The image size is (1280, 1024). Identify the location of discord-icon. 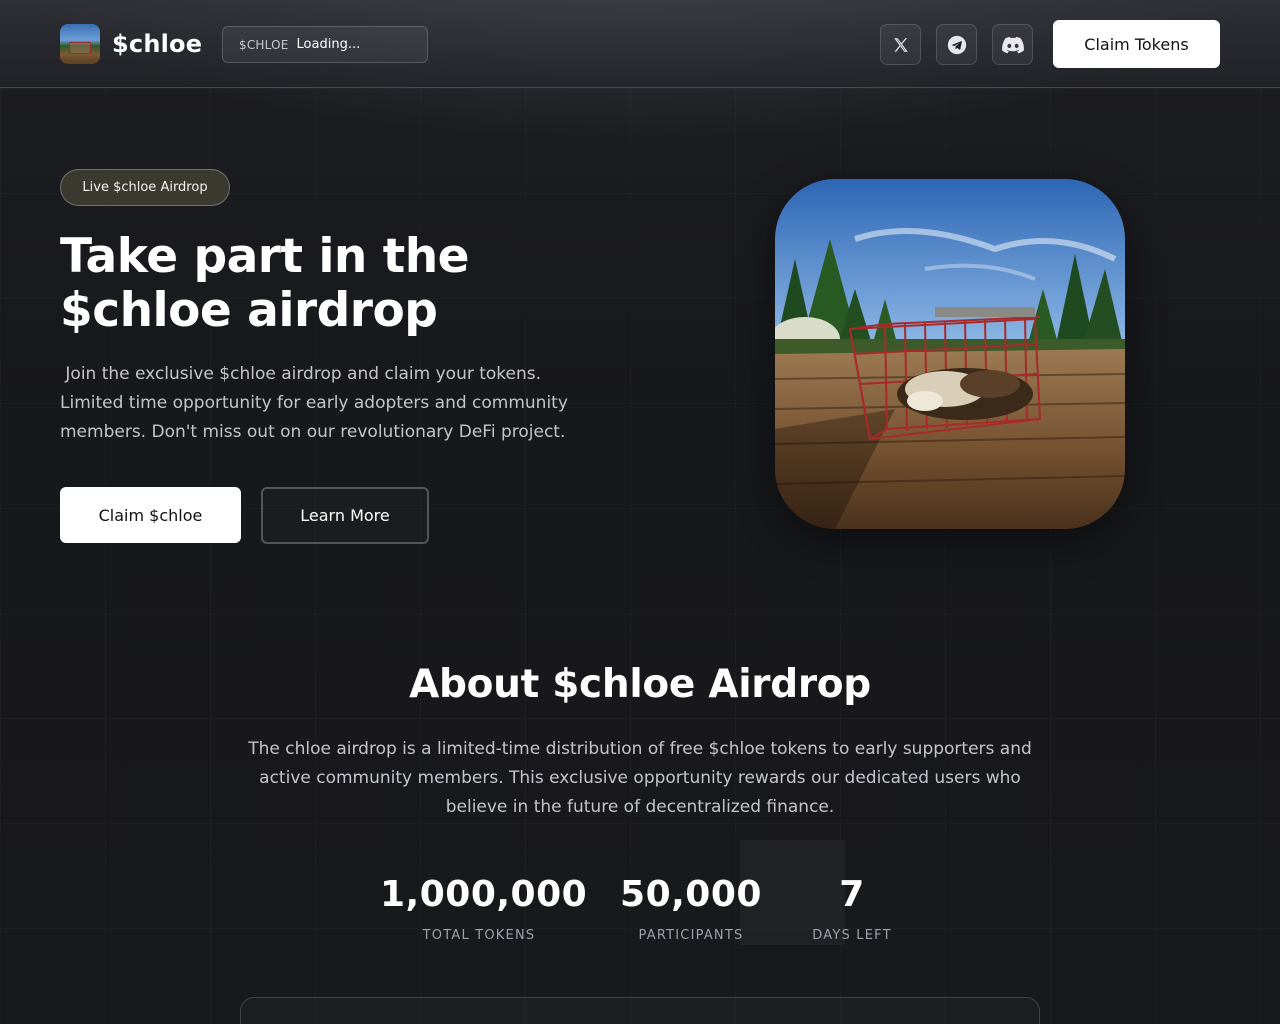
(1012, 44).